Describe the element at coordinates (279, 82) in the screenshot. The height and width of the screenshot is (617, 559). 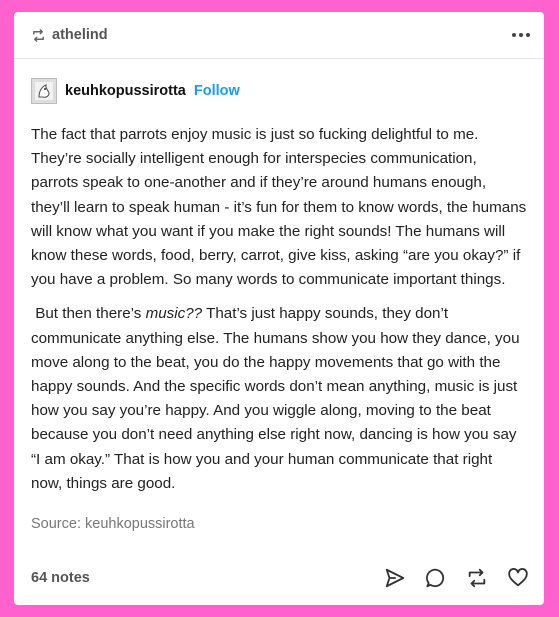
I see `author-row: keuhkopussirotta Follow` at that location.